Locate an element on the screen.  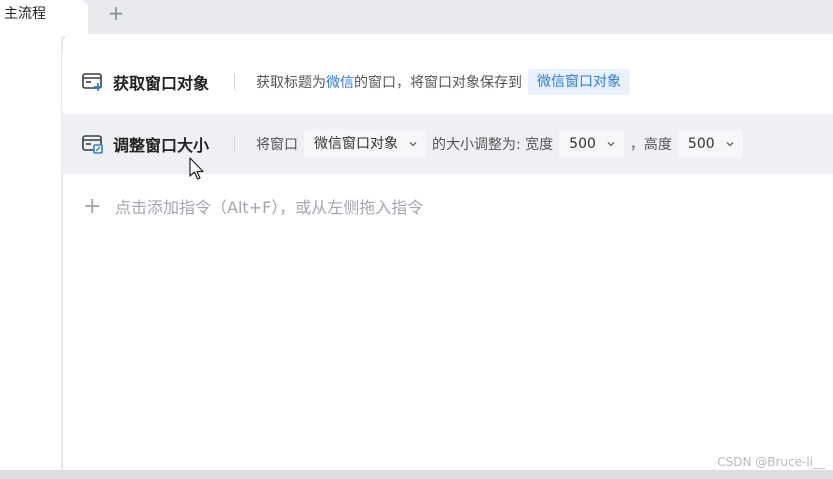
width-select: 500 is located at coordinates (591, 144).